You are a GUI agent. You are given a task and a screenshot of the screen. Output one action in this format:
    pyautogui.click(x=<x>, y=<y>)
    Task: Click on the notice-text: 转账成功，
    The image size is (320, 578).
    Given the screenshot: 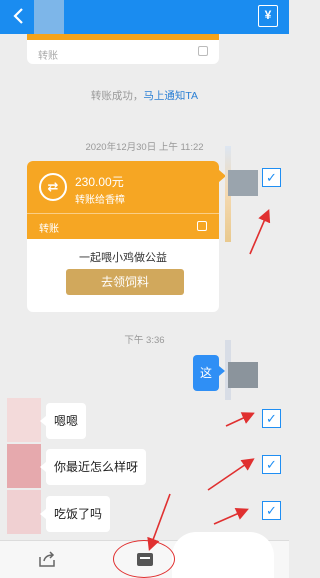 What is the action you would take?
    pyautogui.click(x=117, y=96)
    